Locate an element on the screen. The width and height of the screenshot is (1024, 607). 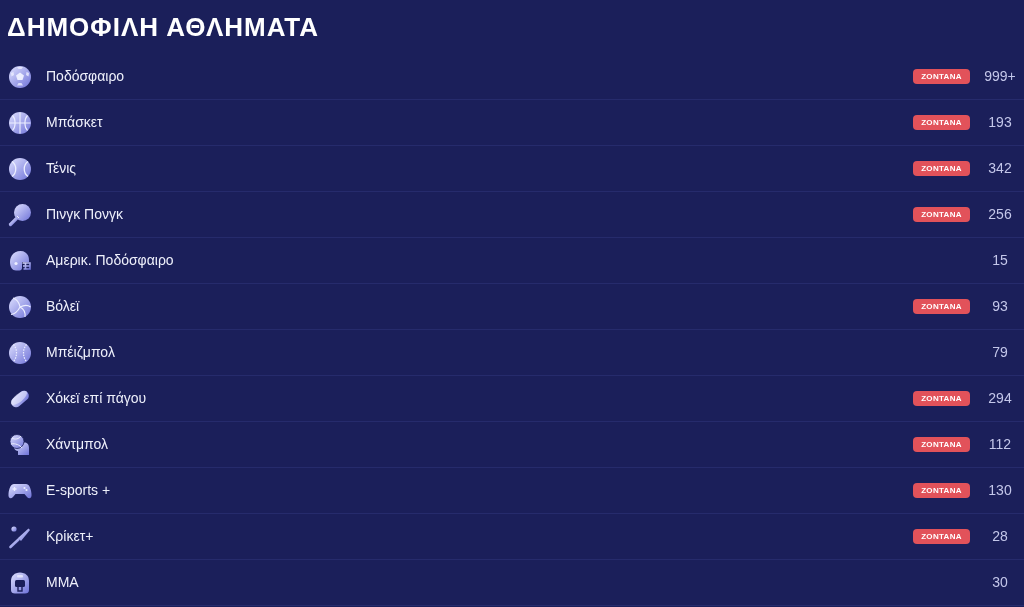
sport-name: Μπέιζμπολ is located at coordinates (80, 352).